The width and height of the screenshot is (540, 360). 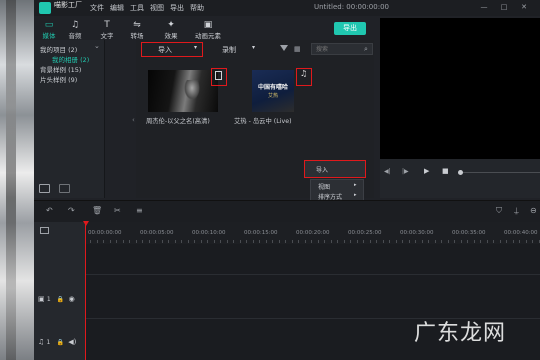 I want to click on import-dropdown: 导入, so click(x=165, y=50).